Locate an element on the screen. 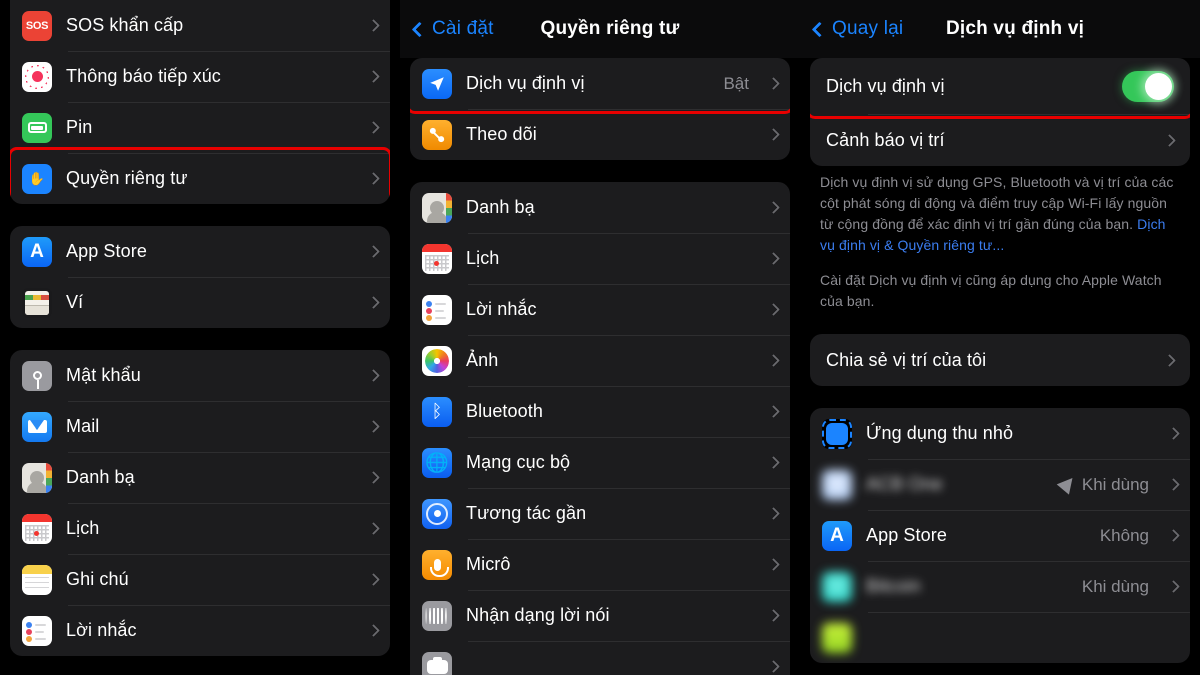 The width and height of the screenshot is (1200, 675). calendar-icon is located at coordinates (437, 258).